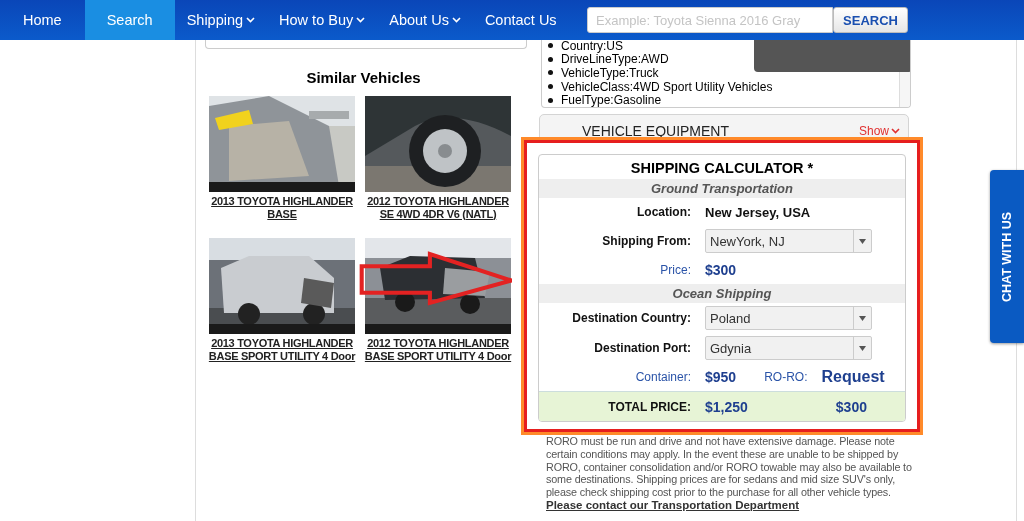 This screenshot has width=1024, height=521. Describe the element at coordinates (788, 348) in the screenshot. I see `dropdown-field: Gdynia` at that location.